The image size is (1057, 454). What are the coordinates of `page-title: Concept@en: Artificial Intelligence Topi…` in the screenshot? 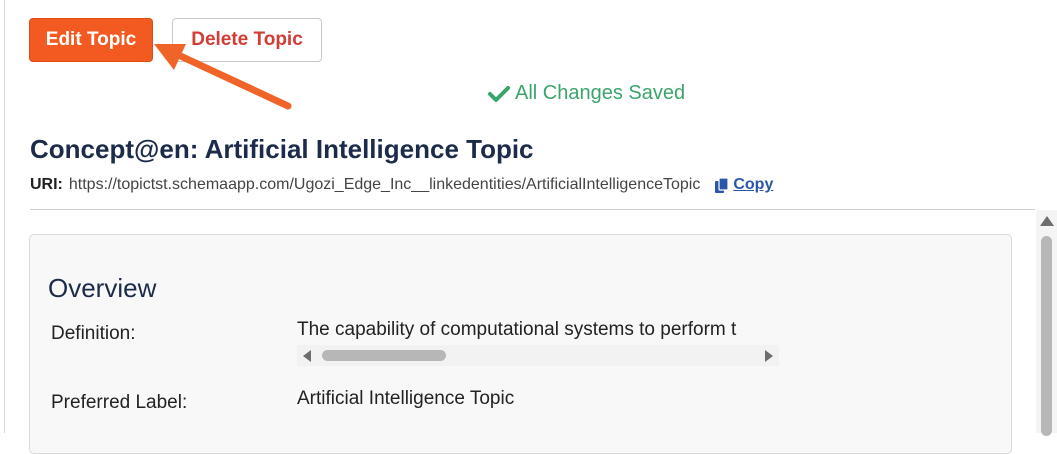 It's located at (282, 149).